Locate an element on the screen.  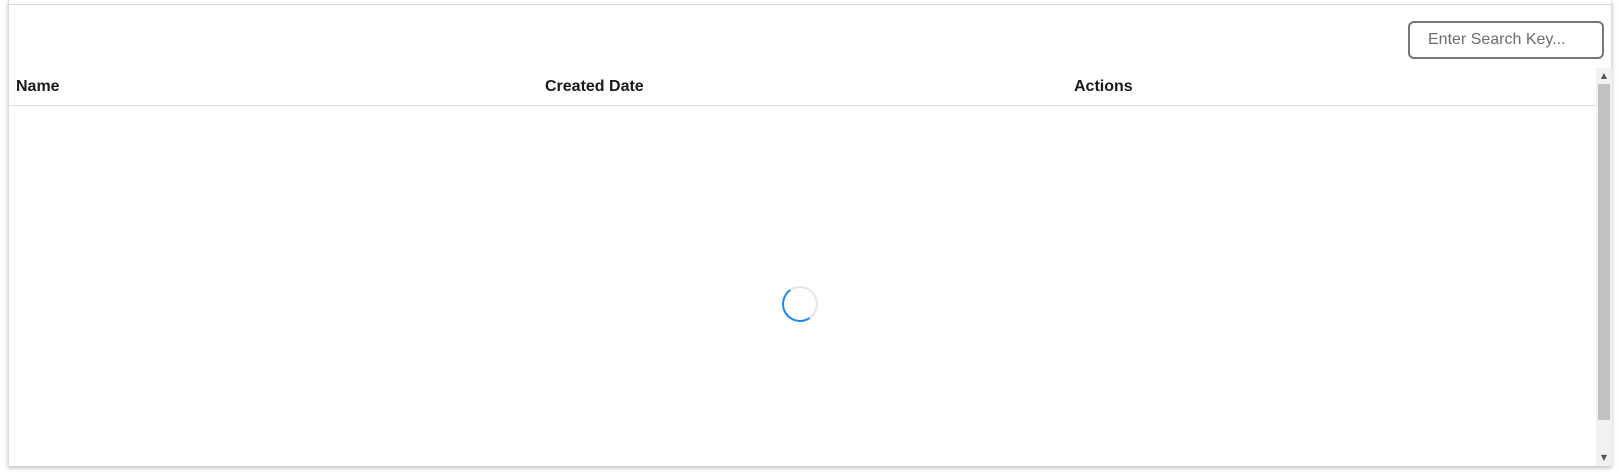
table-header-row: Name Created Date Actions is located at coordinates (802, 88).